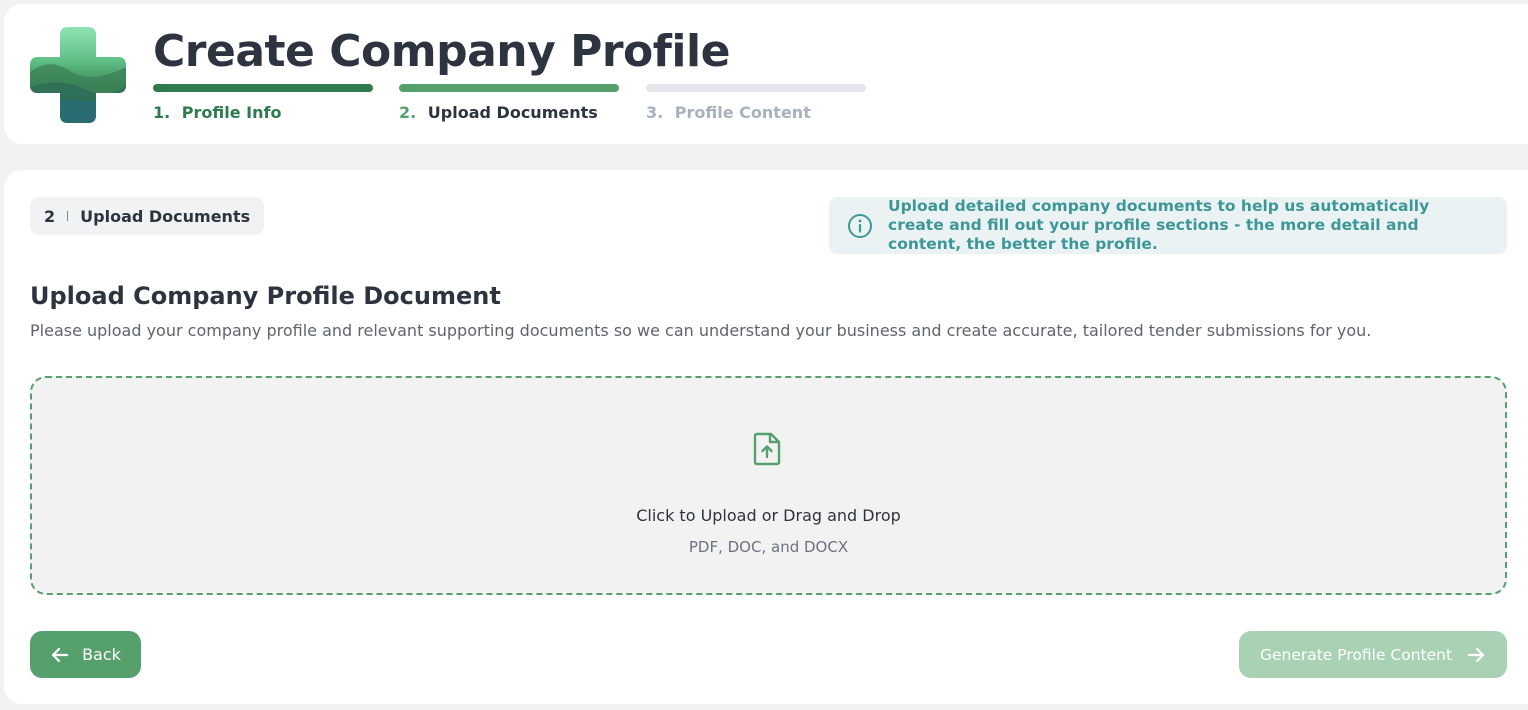  What do you see at coordinates (50, 216) in the screenshot?
I see `step-badge-number: 2` at bounding box center [50, 216].